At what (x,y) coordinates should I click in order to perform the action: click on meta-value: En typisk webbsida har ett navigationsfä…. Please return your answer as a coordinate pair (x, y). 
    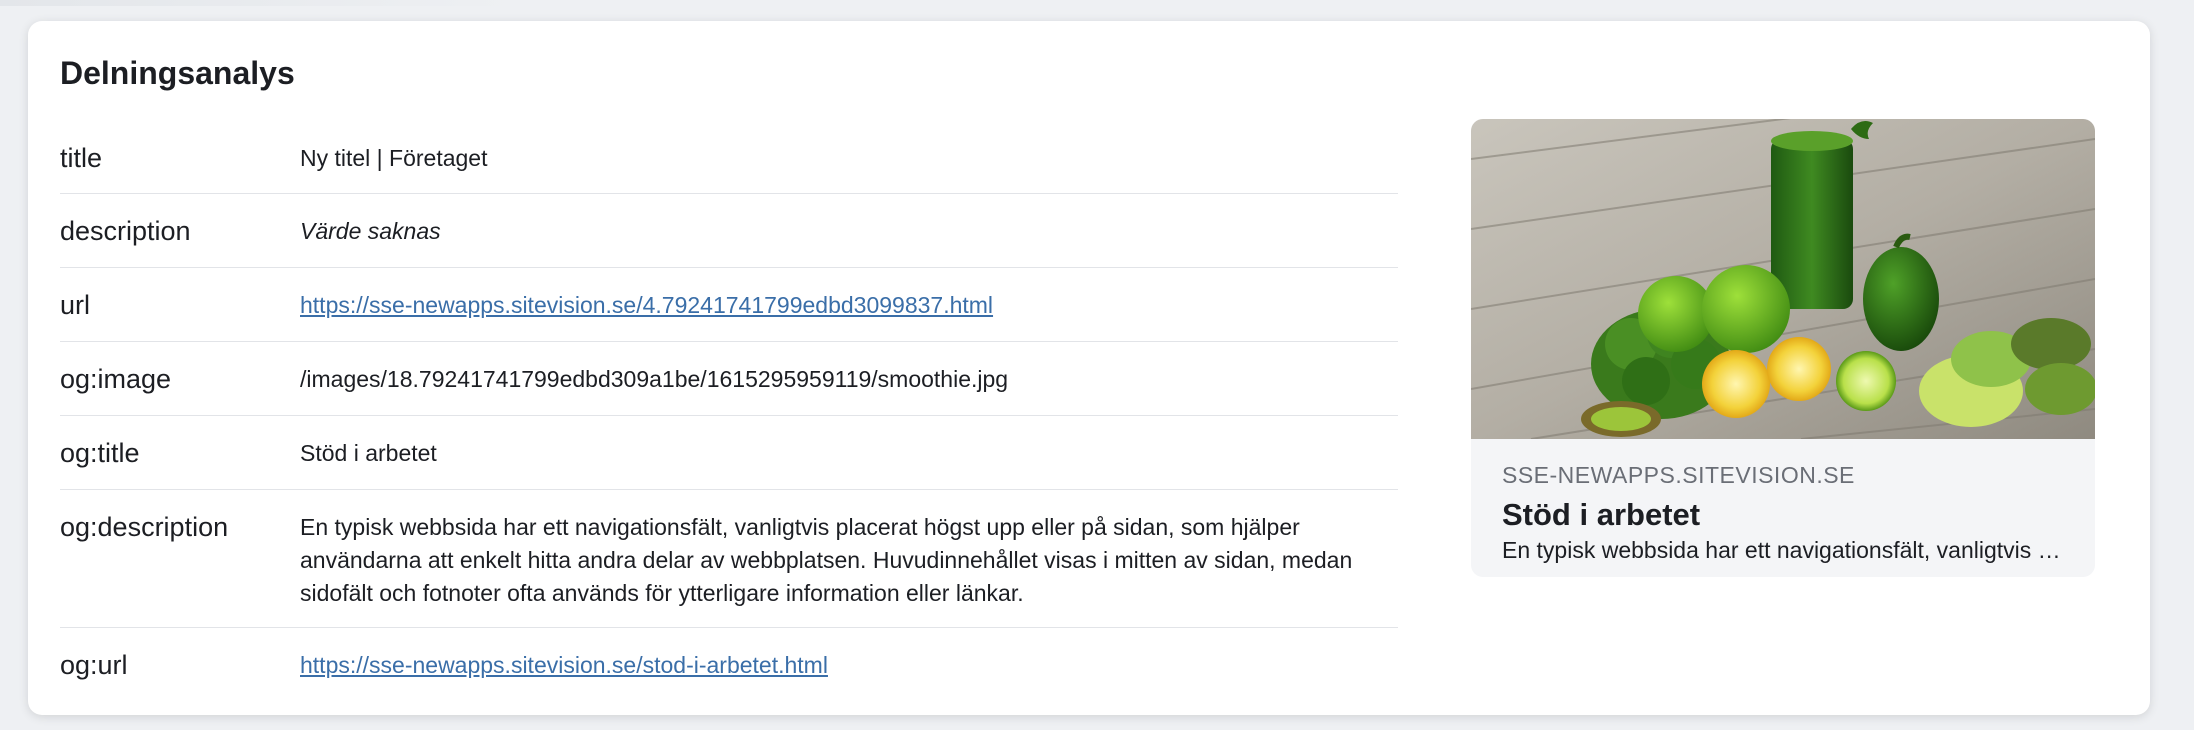
    Looking at the image, I should click on (826, 560).